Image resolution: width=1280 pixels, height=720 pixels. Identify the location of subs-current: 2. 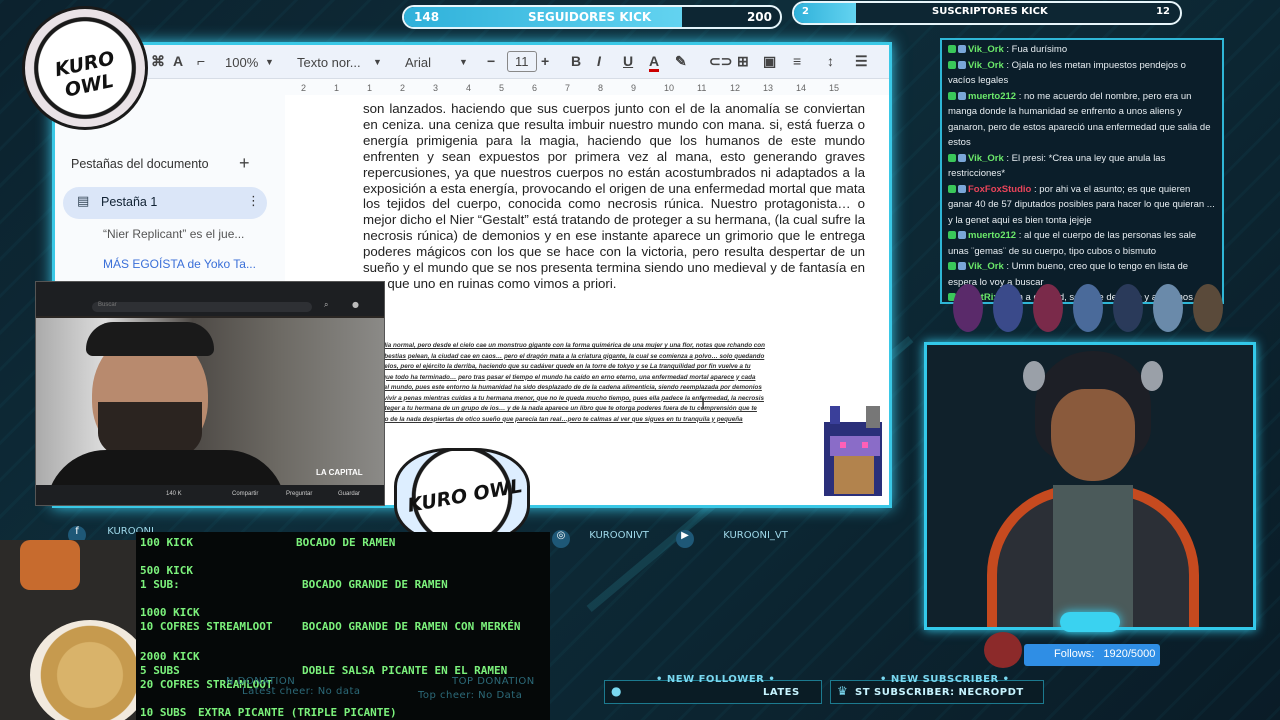
(805, 11).